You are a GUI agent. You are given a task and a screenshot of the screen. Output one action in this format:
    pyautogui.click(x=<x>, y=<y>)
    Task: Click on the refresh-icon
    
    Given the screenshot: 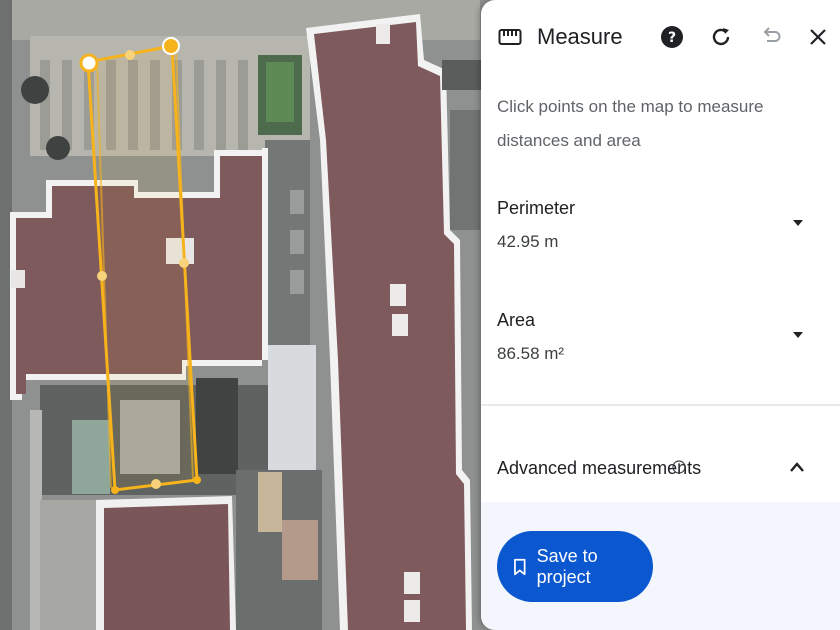 What is the action you would take?
    pyautogui.click(x=721, y=37)
    